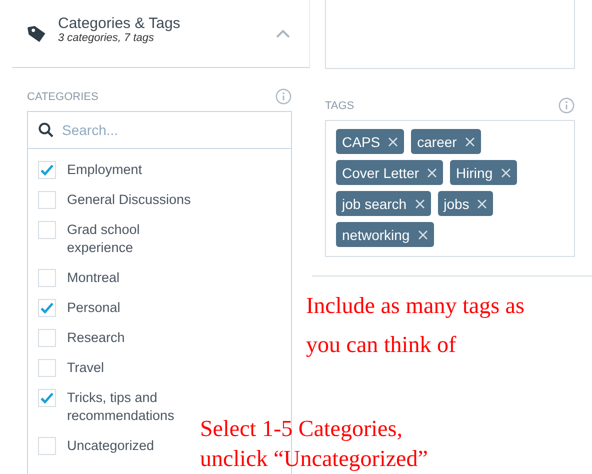 The width and height of the screenshot is (592, 474). I want to click on tag-chip: jobs, so click(466, 203).